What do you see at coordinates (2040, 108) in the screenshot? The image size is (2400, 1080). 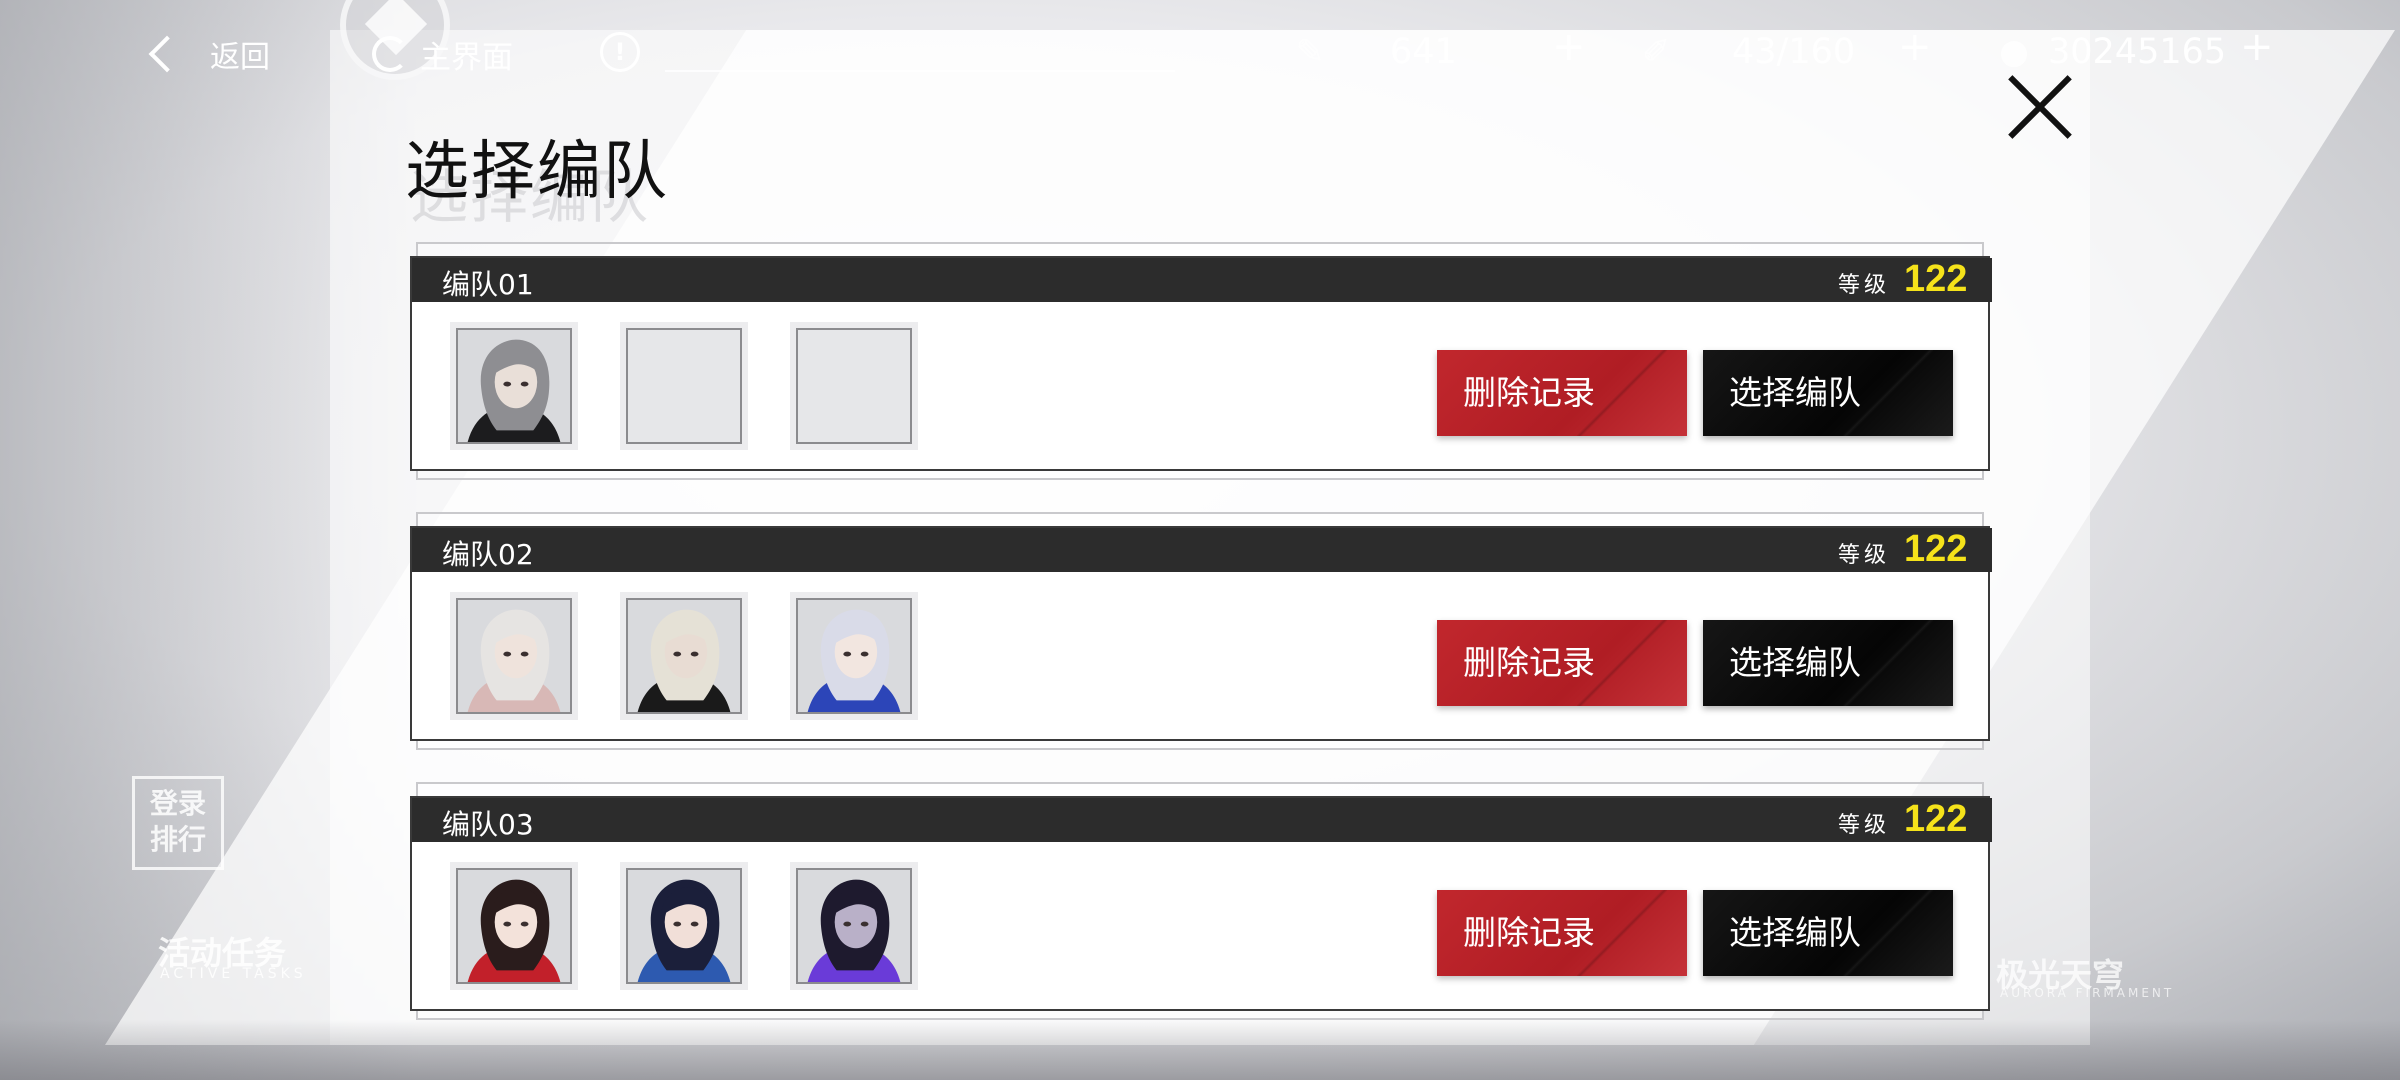 I see `close-button` at bounding box center [2040, 108].